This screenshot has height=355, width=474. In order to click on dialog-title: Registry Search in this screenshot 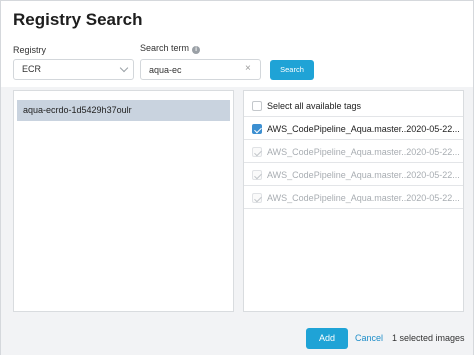, I will do `click(78, 19)`.